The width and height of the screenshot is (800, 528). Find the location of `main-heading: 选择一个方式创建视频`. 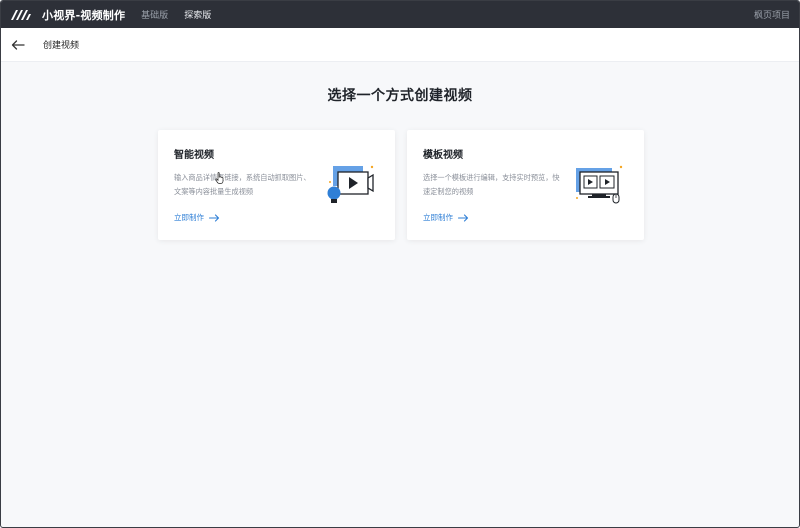

main-heading: 选择一个方式创建视频 is located at coordinates (400, 96).